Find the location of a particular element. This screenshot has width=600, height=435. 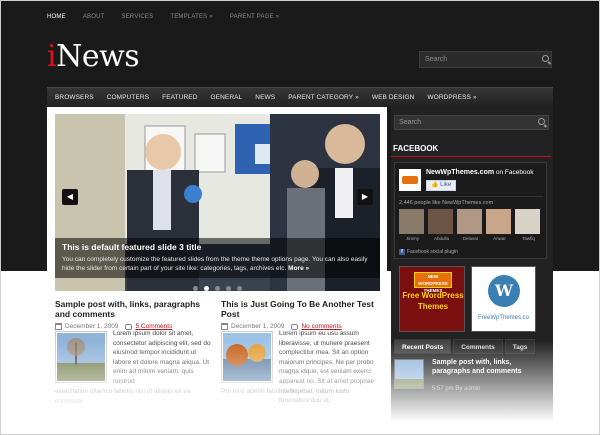

widget-title-rule is located at coordinates (471, 156).